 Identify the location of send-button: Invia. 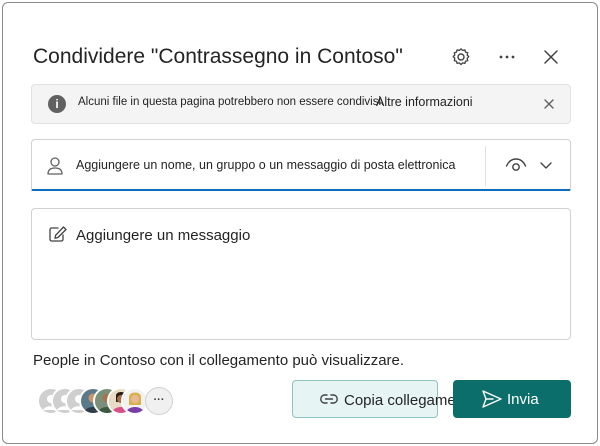
(512, 399).